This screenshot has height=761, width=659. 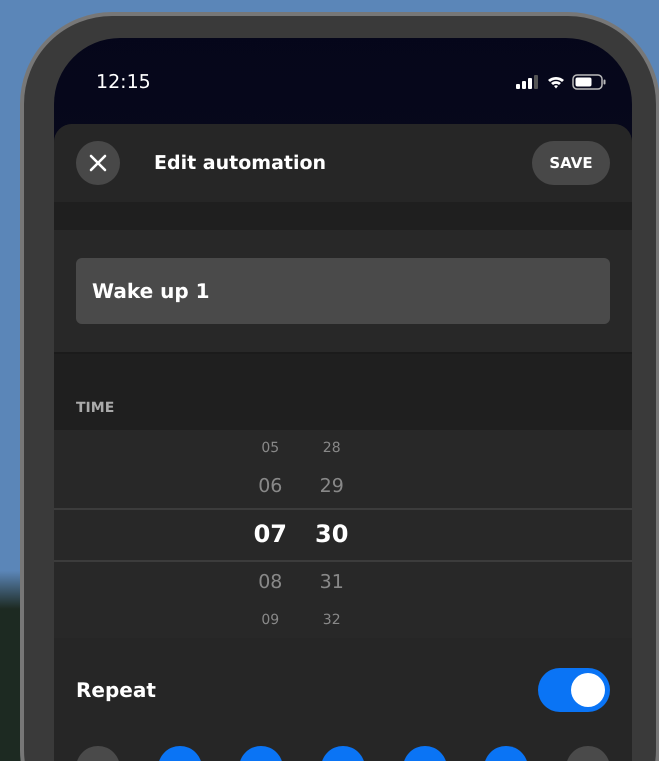 What do you see at coordinates (270, 486) in the screenshot?
I see `hour-option: 06` at bounding box center [270, 486].